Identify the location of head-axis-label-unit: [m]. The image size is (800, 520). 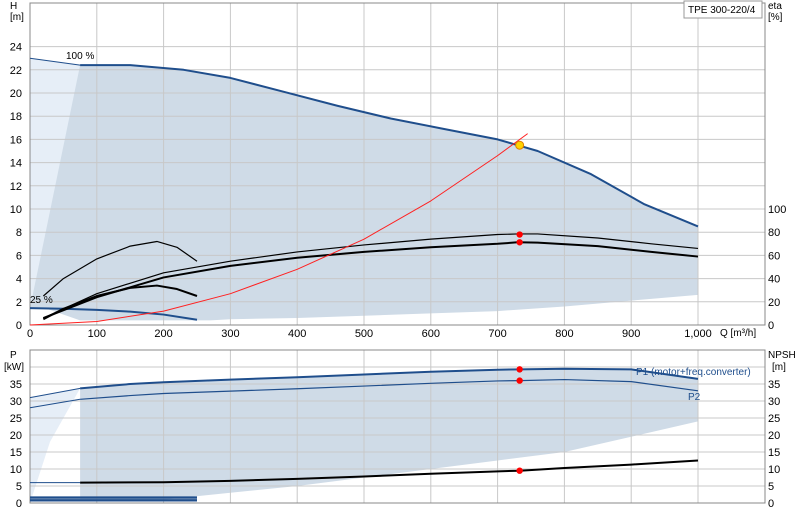
(17, 17).